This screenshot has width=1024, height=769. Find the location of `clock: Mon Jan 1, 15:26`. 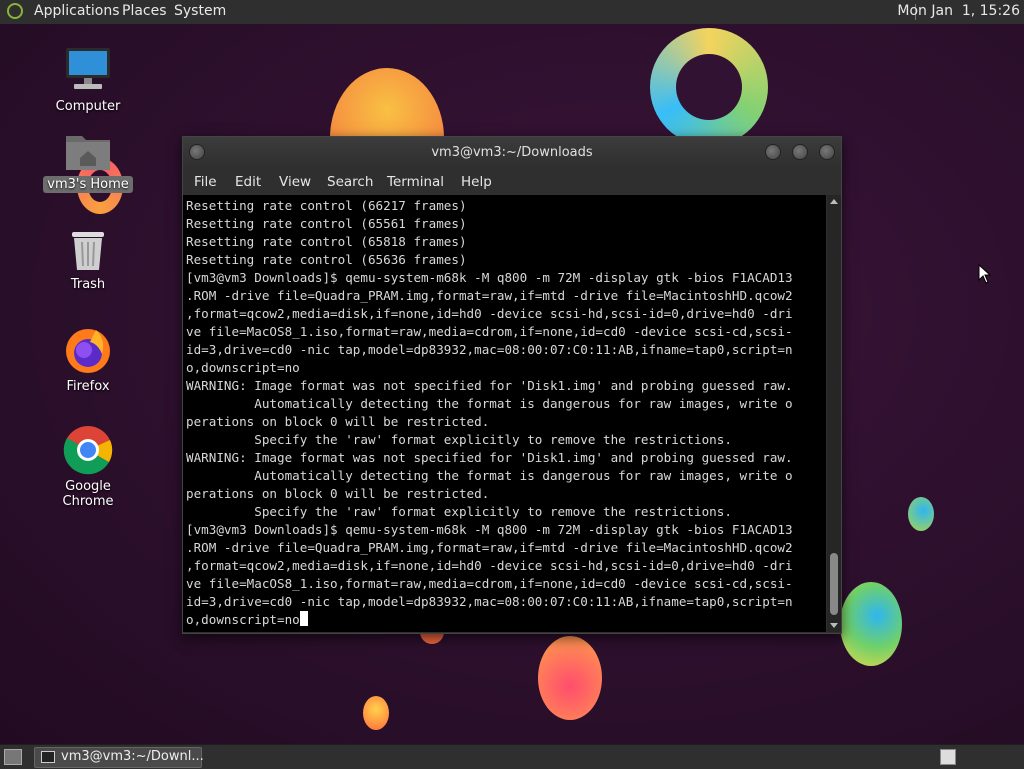

clock: Mon Jan 1, 15:26 is located at coordinates (958, 11).